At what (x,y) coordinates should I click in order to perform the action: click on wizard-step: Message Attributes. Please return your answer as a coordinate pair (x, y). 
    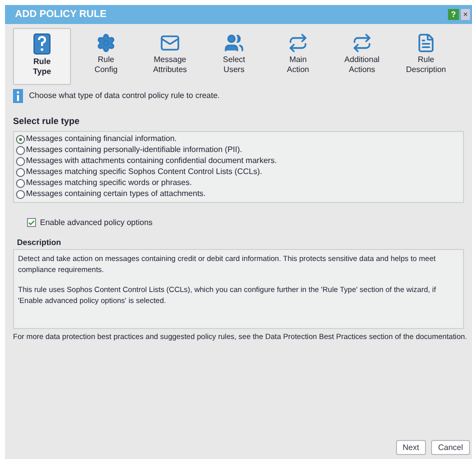
    Looking at the image, I should click on (170, 56).